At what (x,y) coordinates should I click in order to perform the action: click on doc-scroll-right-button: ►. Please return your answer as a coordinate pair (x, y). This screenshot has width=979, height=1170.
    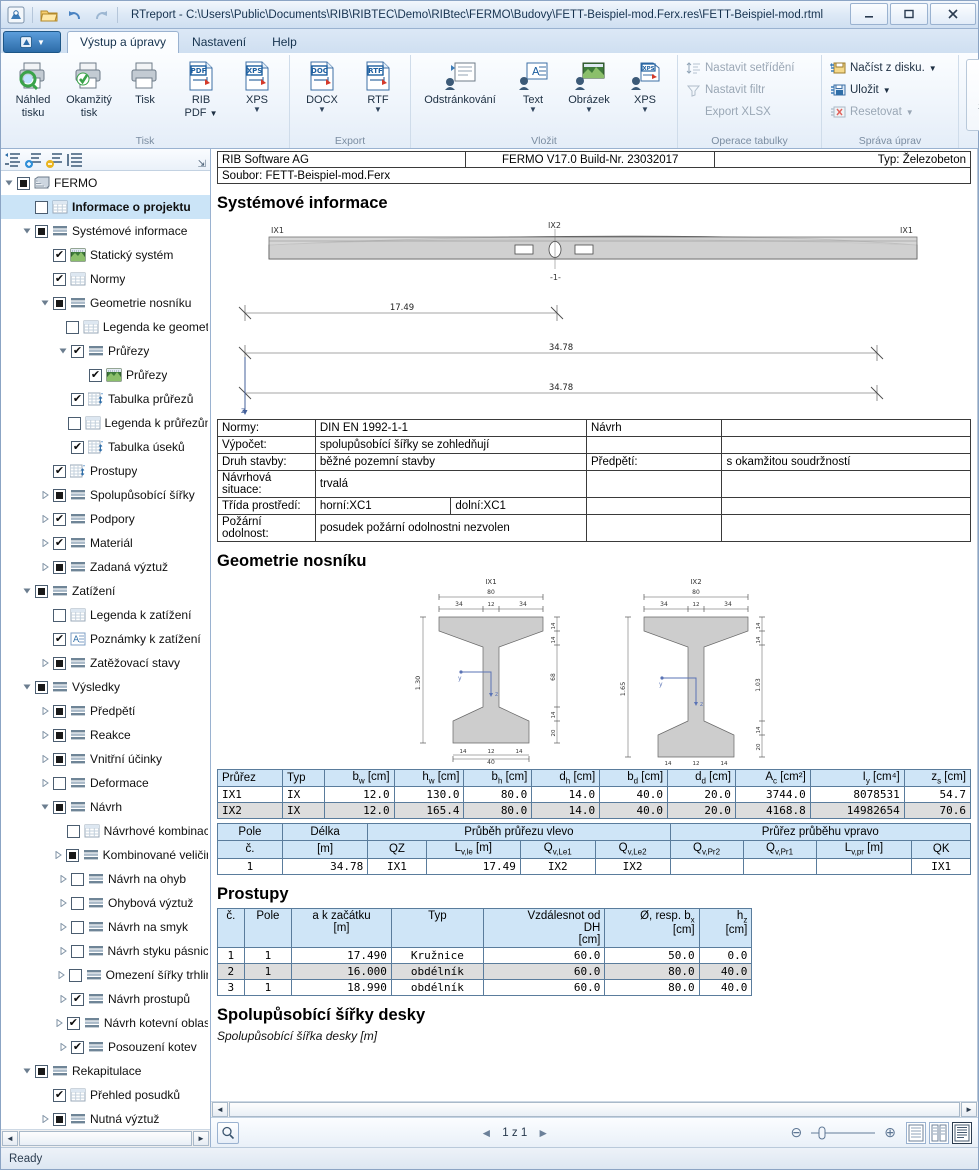
    Looking at the image, I should click on (969, 1109).